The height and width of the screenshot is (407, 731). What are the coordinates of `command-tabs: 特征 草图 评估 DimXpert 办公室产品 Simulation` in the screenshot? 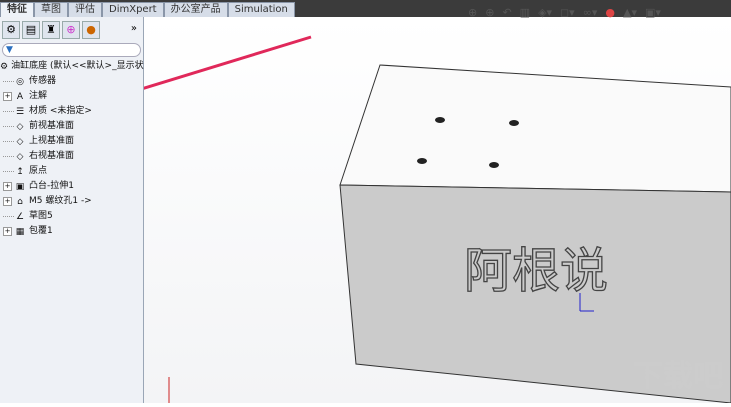 It's located at (147, 10).